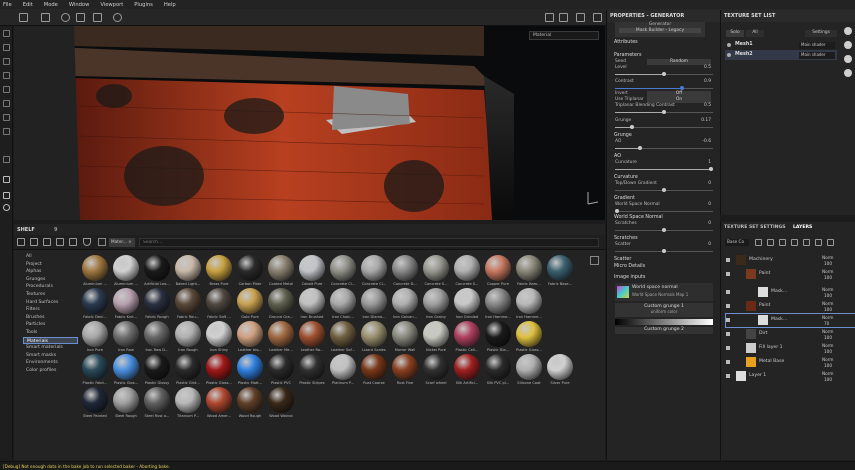  I want to click on section-curvature: Curvature, so click(664, 177).